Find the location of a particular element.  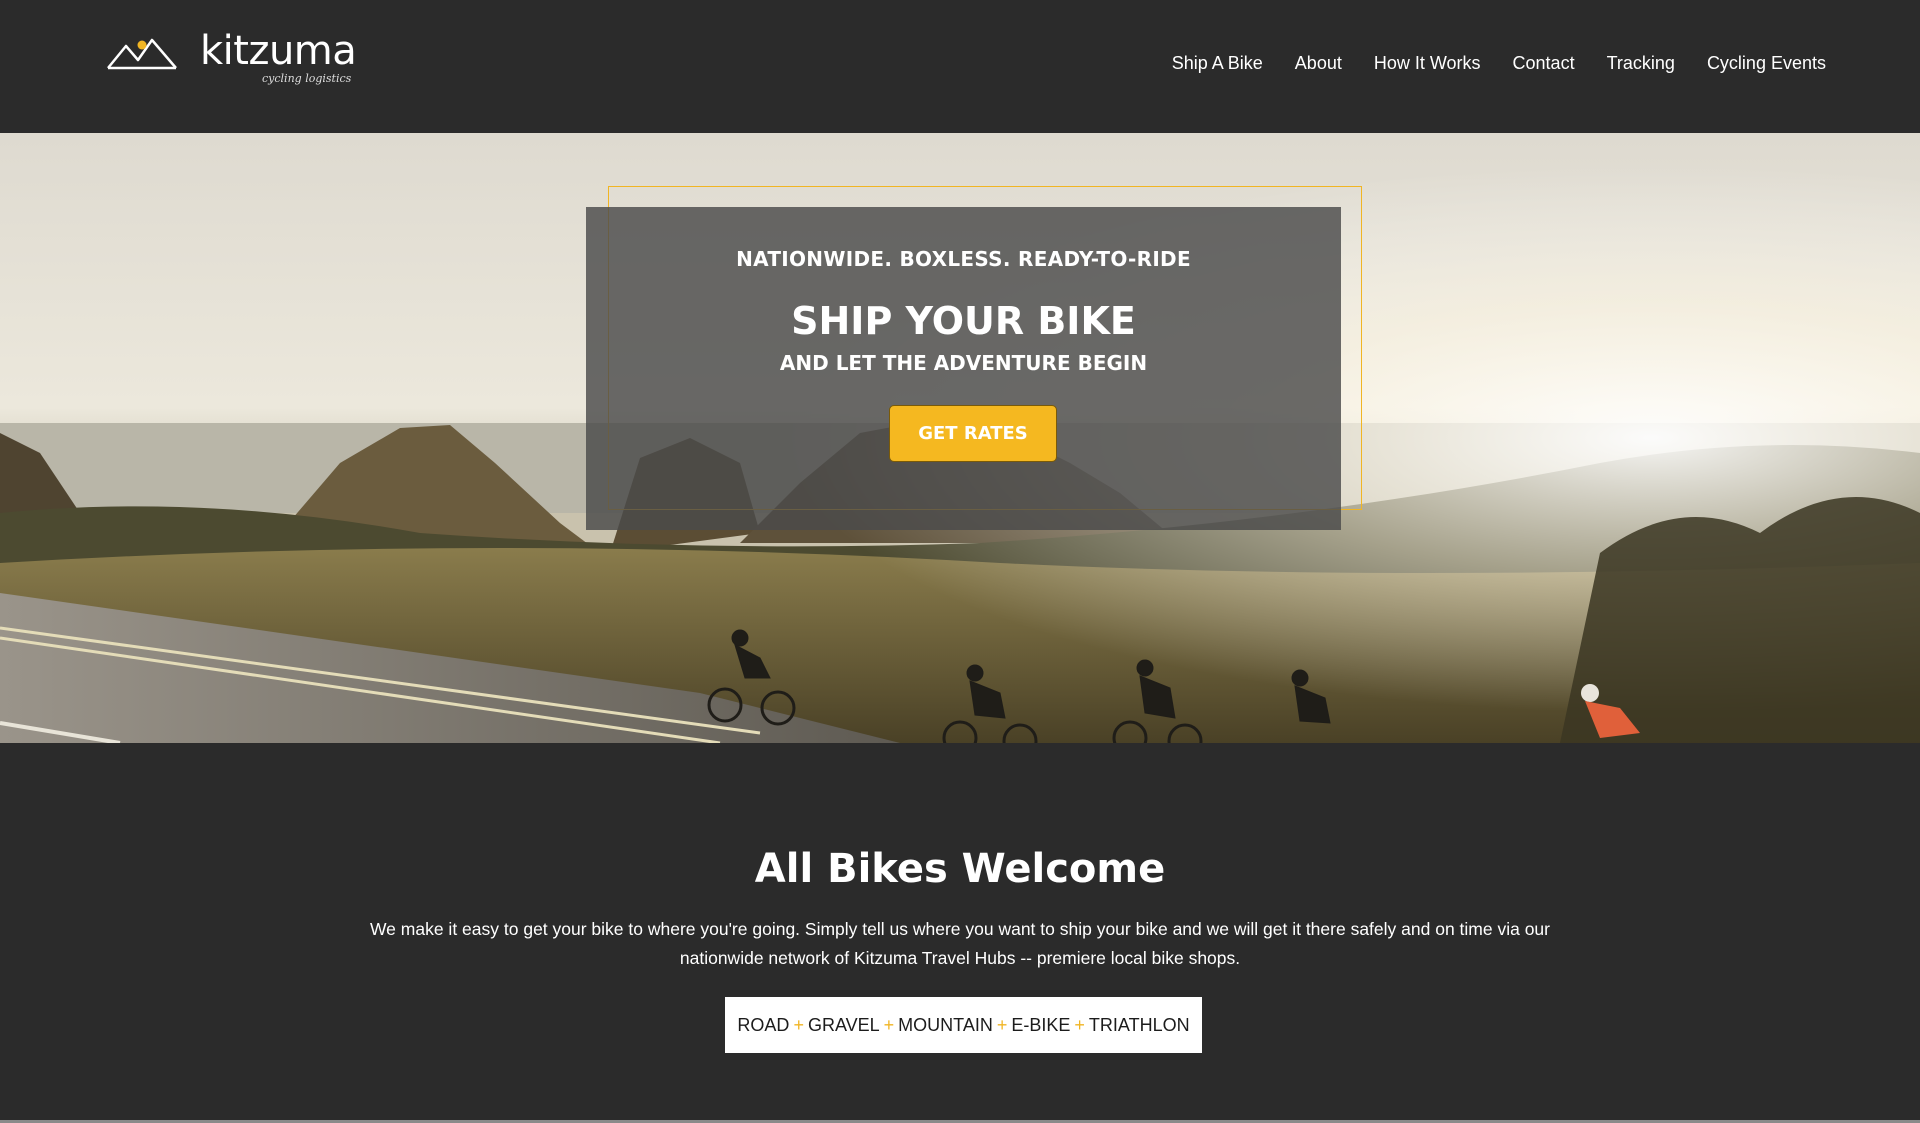

nav-ship-a-bike: Ship A Bike is located at coordinates (1217, 63).